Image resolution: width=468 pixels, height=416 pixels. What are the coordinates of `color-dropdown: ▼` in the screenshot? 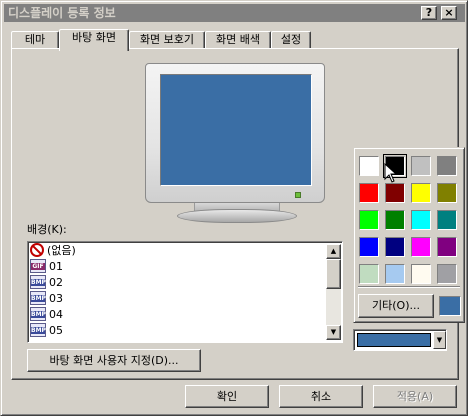 It's located at (400, 340).